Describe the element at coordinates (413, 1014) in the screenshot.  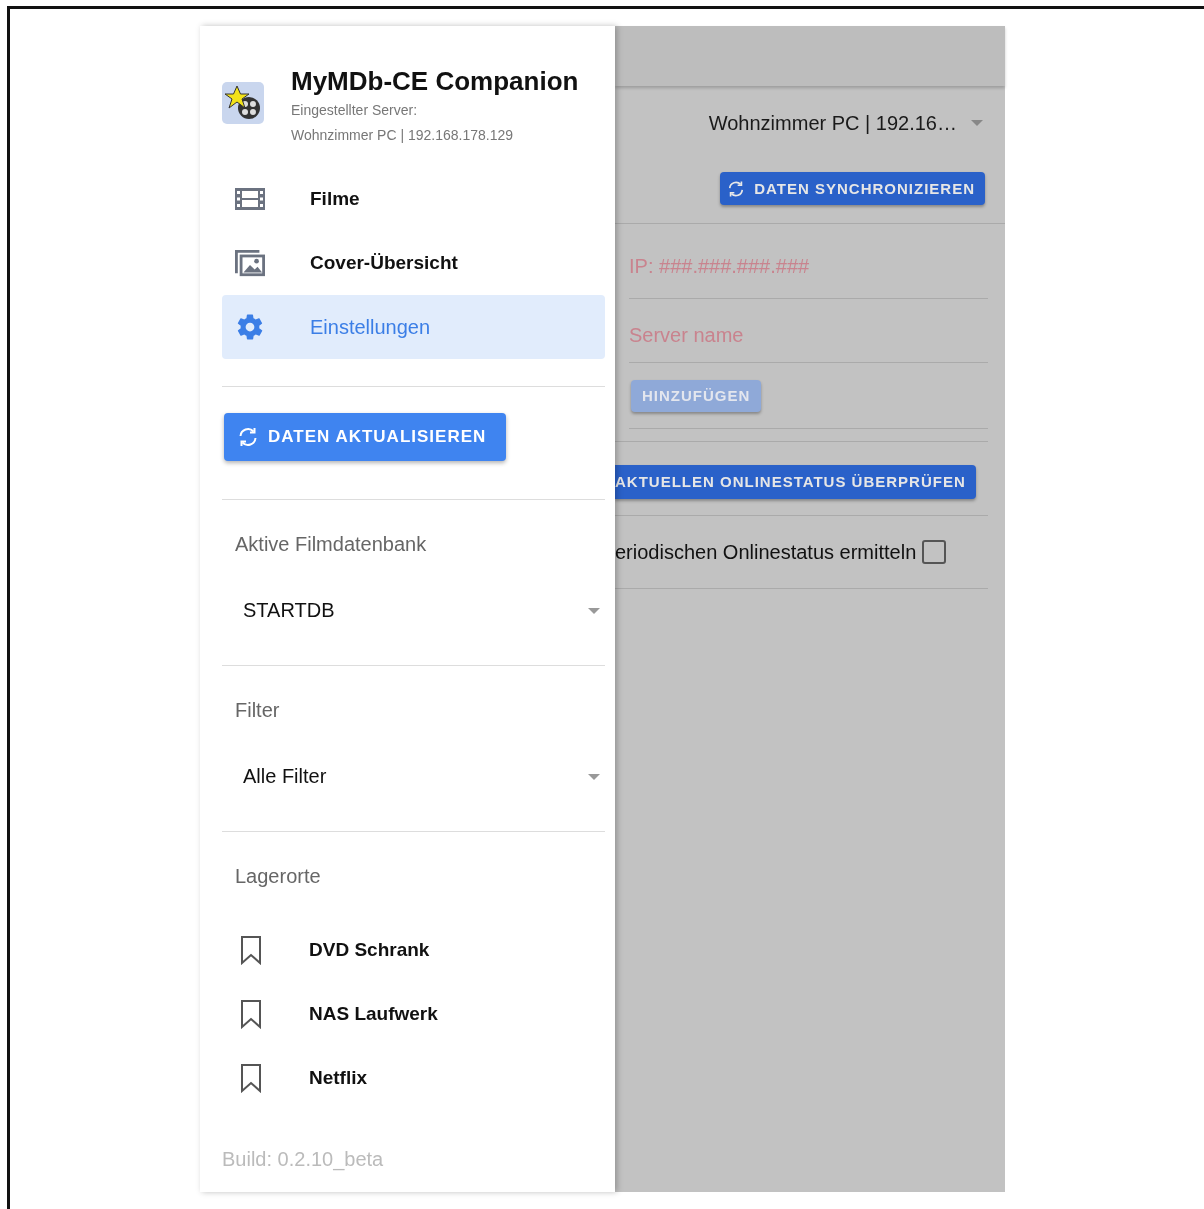
I see `storage-location-item: NAS Laufwerk` at that location.